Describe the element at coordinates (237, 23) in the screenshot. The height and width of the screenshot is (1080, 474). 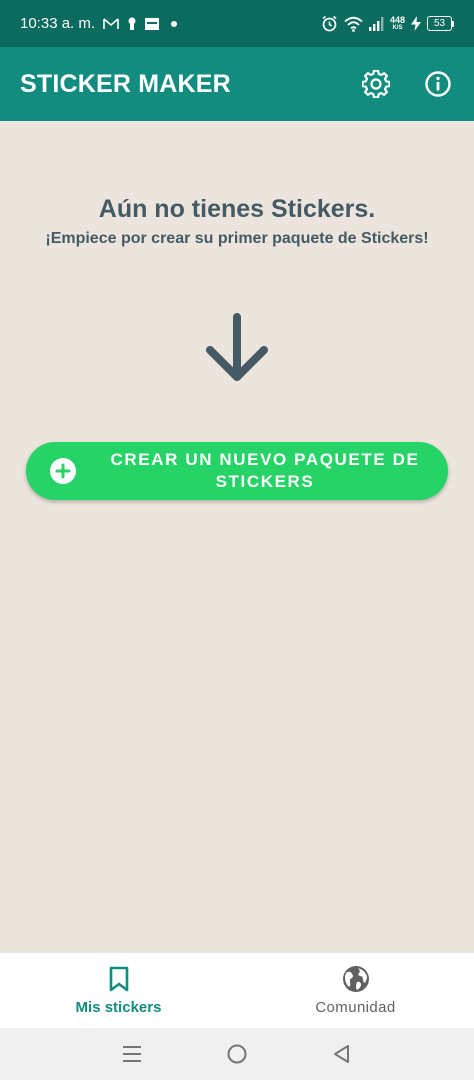
I see `status-bar: 10:33 a. m. 448 K/S 53` at that location.